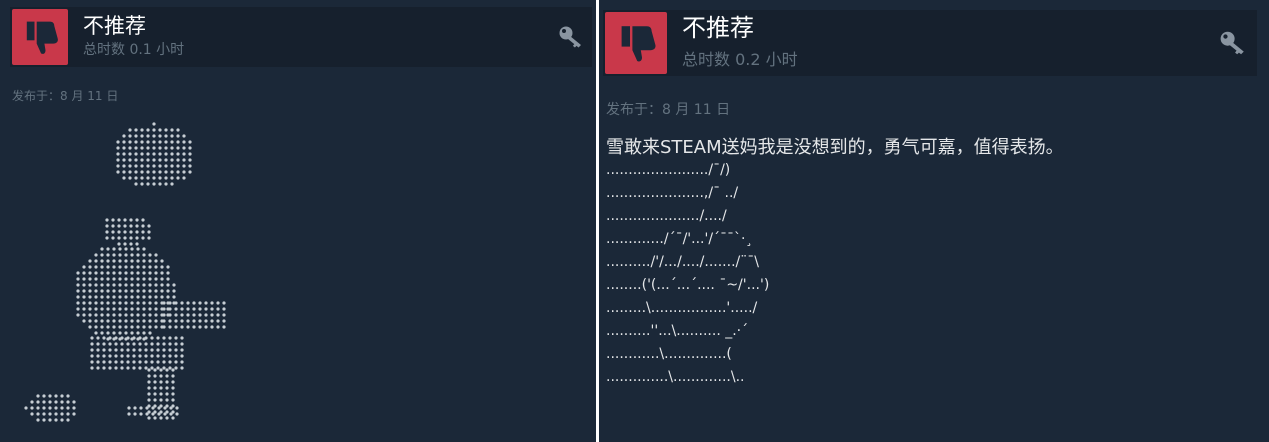 Image resolution: width=1269 pixels, height=442 pixels. I want to click on header-text: 不推荐 总时数 0.2 小时, so click(740, 42).